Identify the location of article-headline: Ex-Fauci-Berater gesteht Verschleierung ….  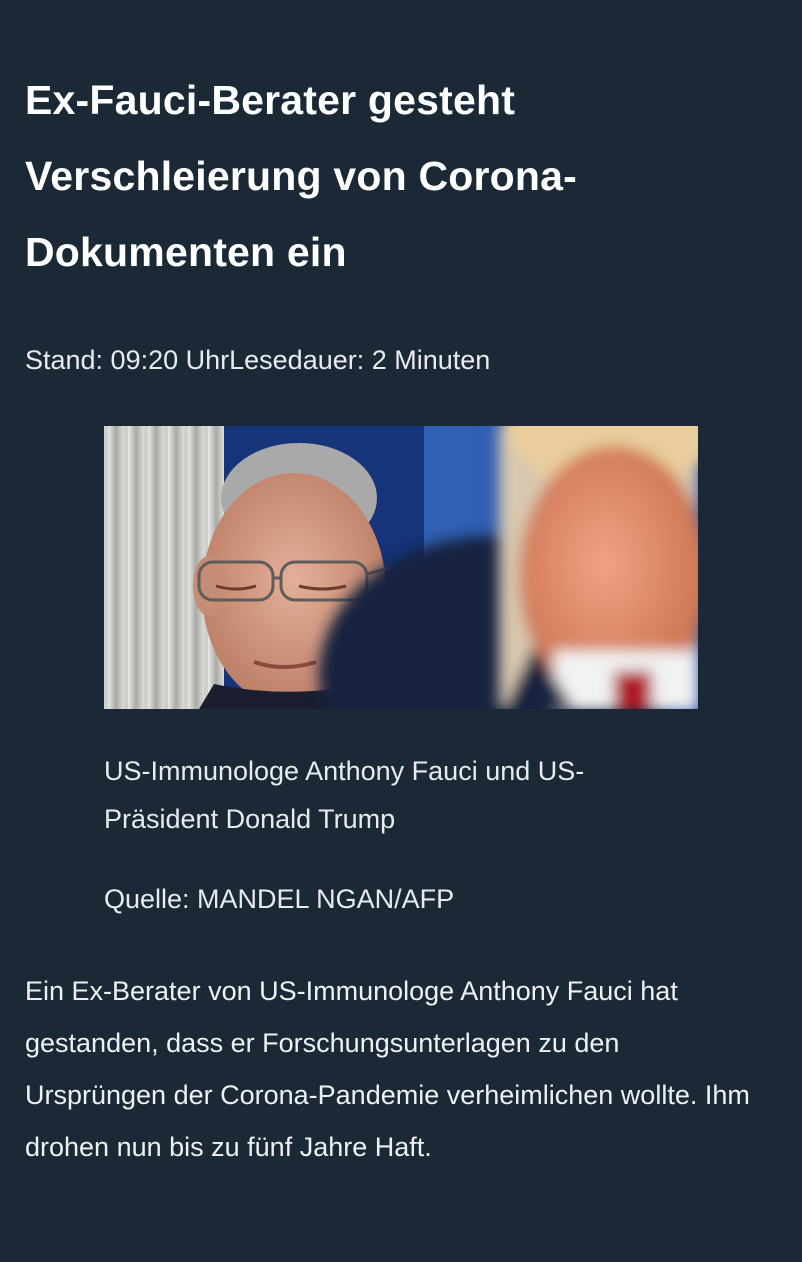
(301, 176).